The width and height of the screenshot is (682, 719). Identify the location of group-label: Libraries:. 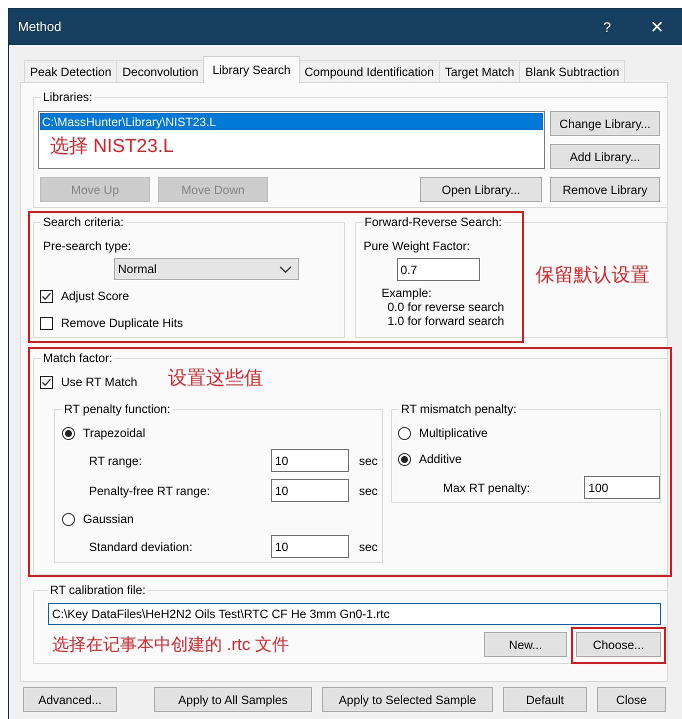
(68, 97).